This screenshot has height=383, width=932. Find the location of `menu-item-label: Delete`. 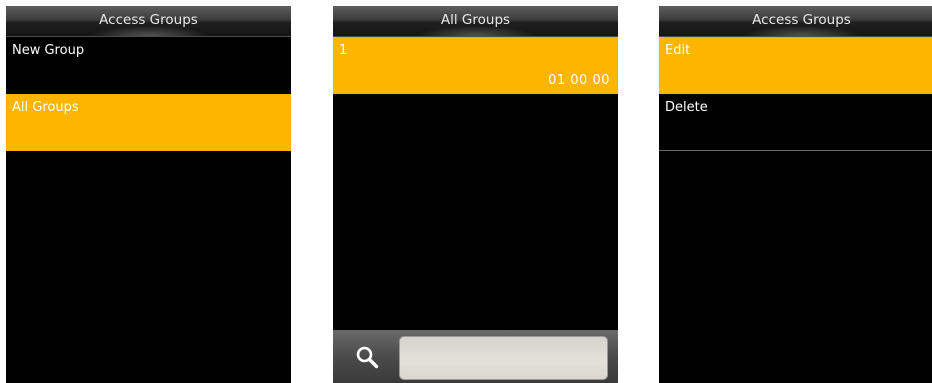

menu-item-label: Delete is located at coordinates (686, 107).